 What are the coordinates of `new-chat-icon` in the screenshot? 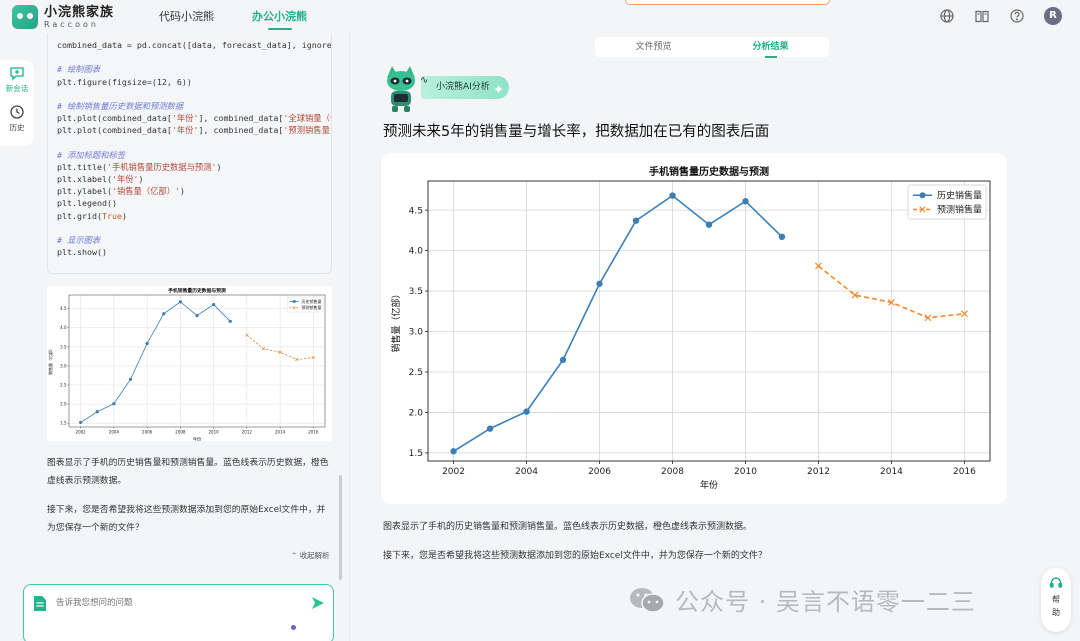 It's located at (17, 74).